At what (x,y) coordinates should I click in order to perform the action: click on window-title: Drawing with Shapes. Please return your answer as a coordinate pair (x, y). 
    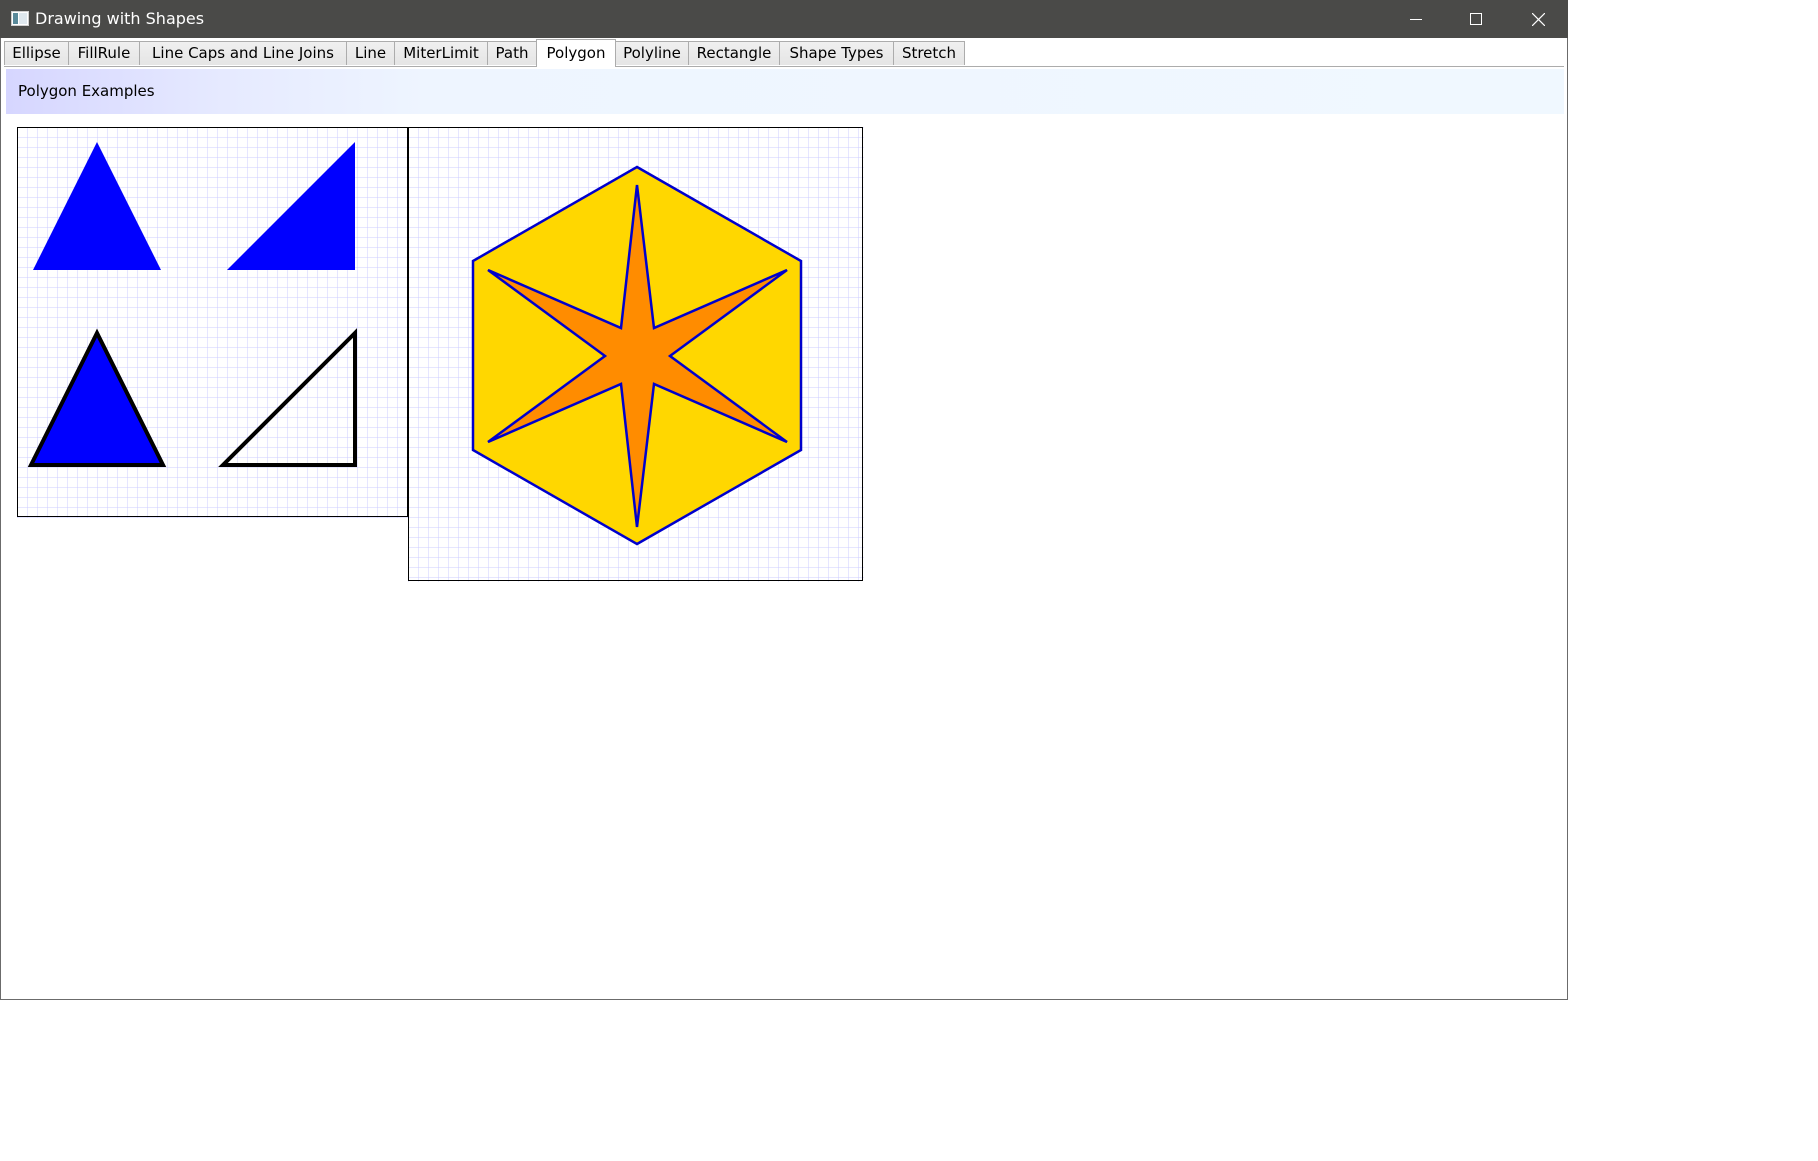
    Looking at the image, I should click on (120, 18).